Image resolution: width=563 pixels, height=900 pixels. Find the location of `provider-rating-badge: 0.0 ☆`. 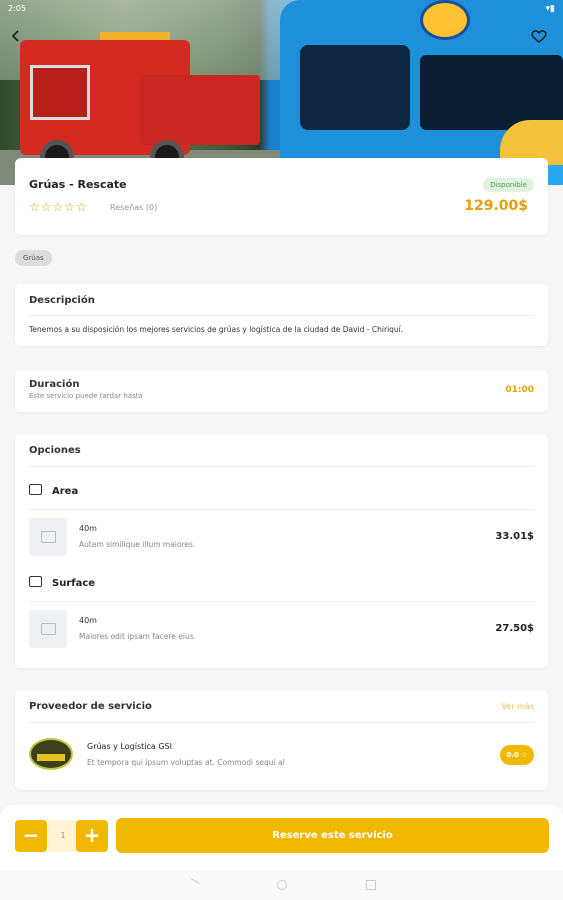

provider-rating-badge: 0.0 ☆ is located at coordinates (517, 755).